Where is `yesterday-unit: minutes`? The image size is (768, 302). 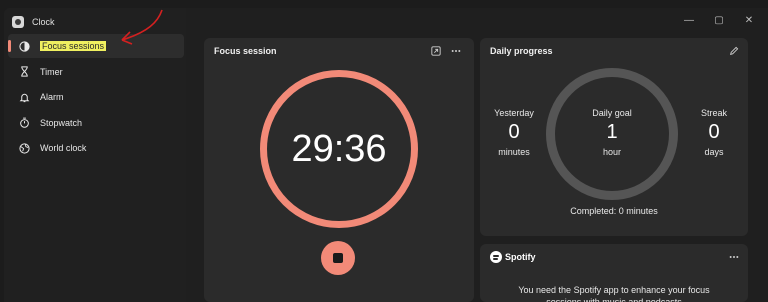 yesterday-unit: minutes is located at coordinates (514, 152).